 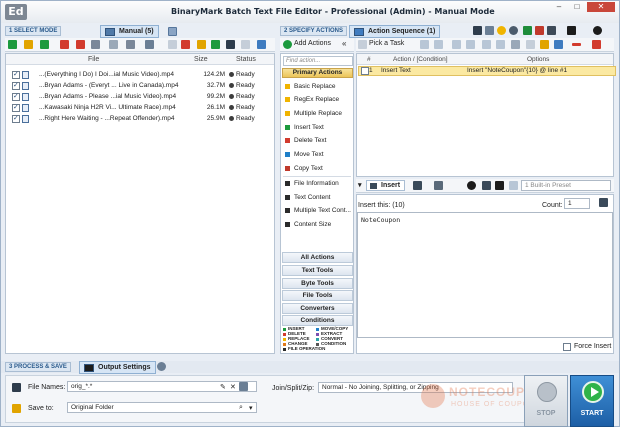 What do you see at coordinates (559, 7) in the screenshot?
I see `minimize-button: –` at bounding box center [559, 7].